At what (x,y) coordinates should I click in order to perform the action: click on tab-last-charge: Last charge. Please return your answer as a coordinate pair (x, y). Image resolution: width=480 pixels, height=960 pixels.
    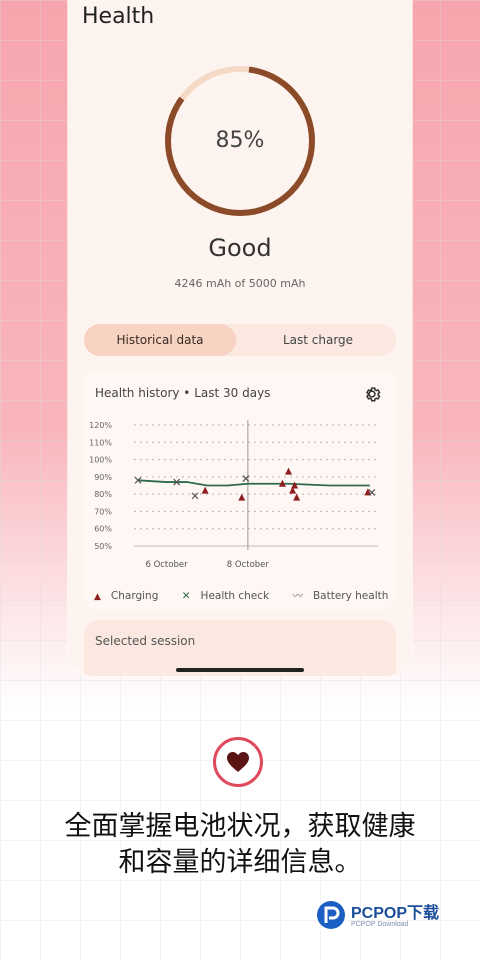
    Looking at the image, I should click on (318, 340).